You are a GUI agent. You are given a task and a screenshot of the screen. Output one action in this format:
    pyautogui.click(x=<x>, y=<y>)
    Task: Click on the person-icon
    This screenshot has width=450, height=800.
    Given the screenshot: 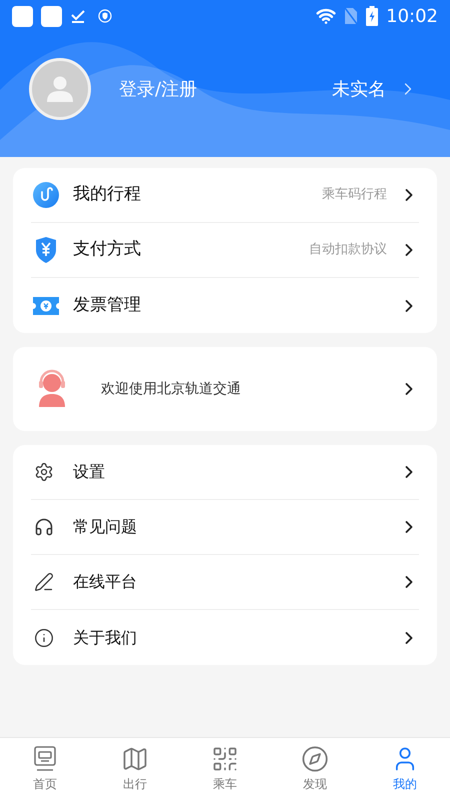 What is the action you would take?
    pyautogui.click(x=60, y=89)
    